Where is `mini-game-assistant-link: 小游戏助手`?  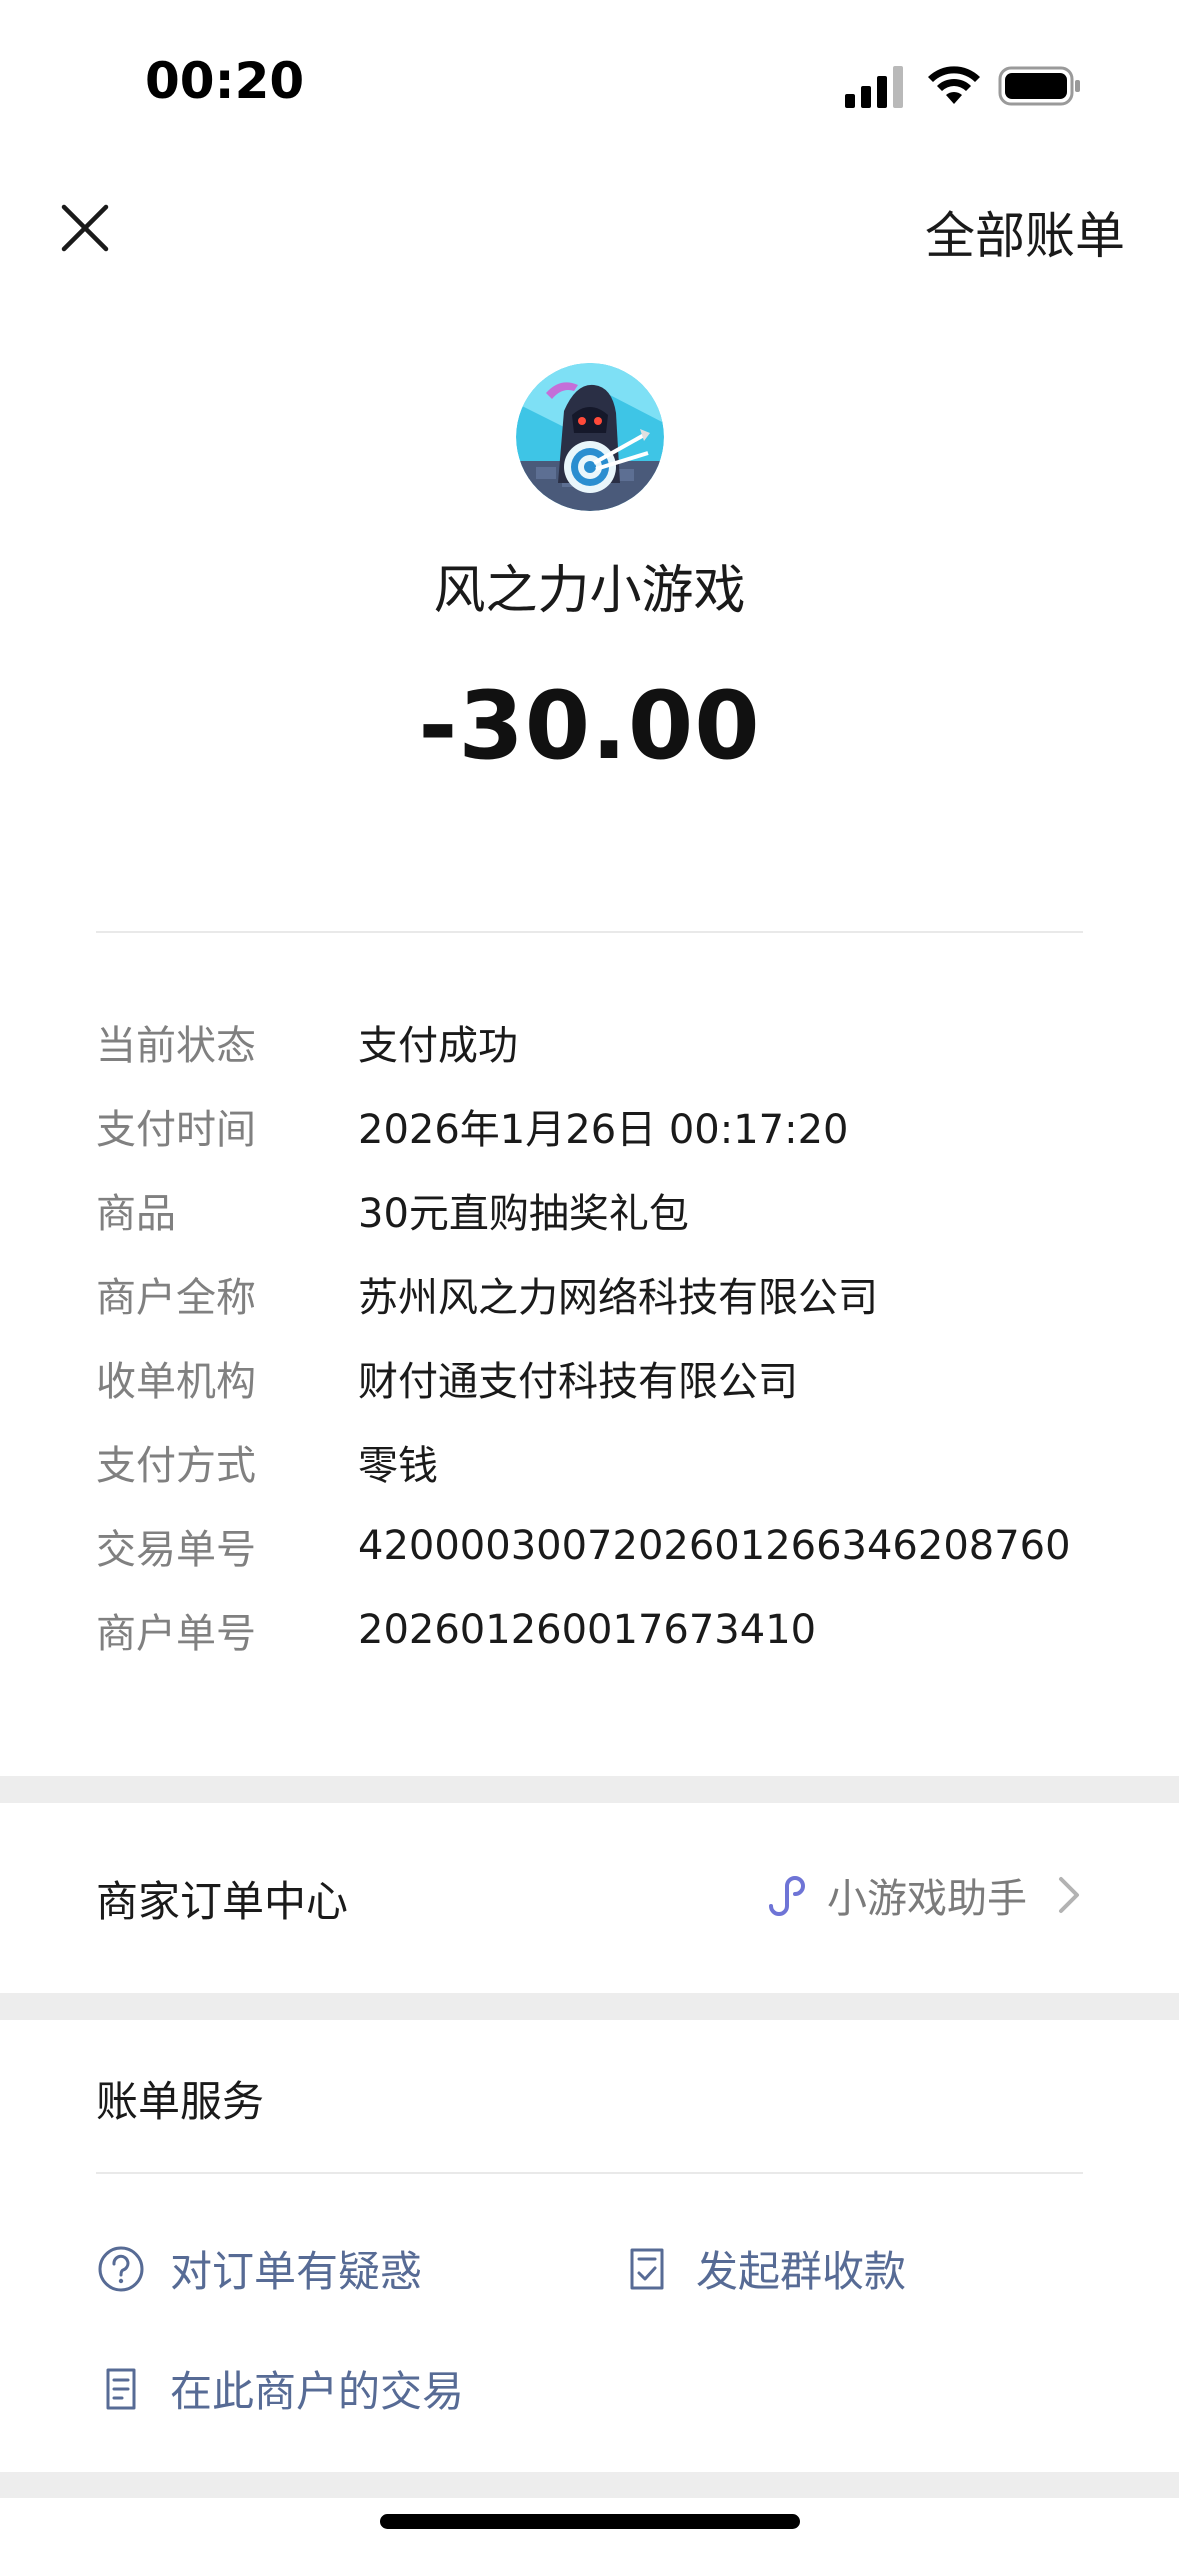 mini-game-assistant-link: 小游戏助手 is located at coordinates (923, 1895).